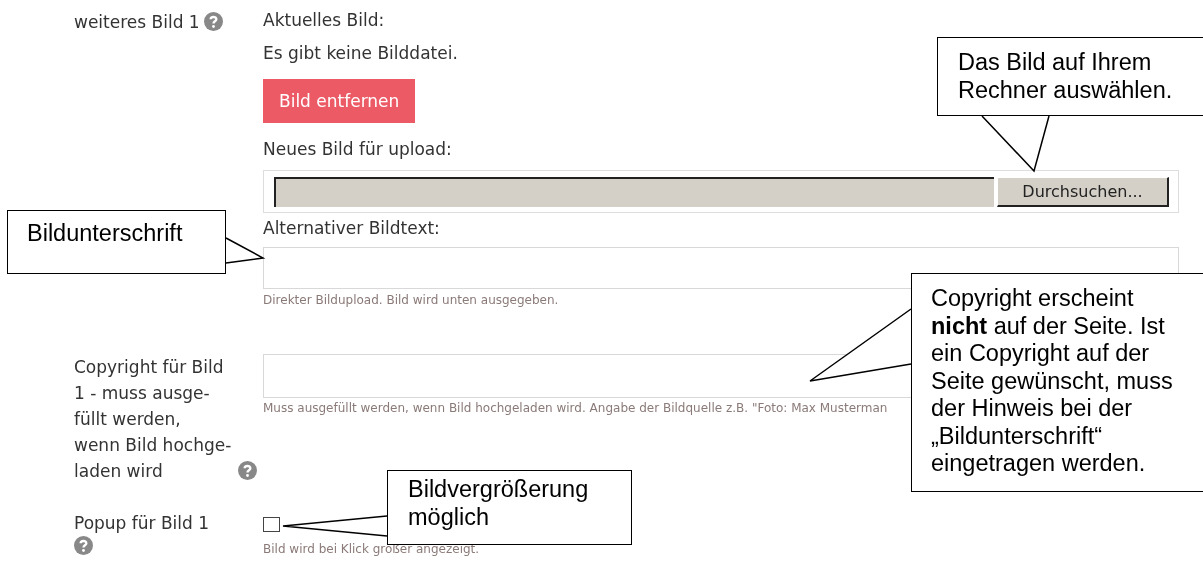  Describe the element at coordinates (116, 242) in the screenshot. I see `callout: Bildunterschrift` at that location.